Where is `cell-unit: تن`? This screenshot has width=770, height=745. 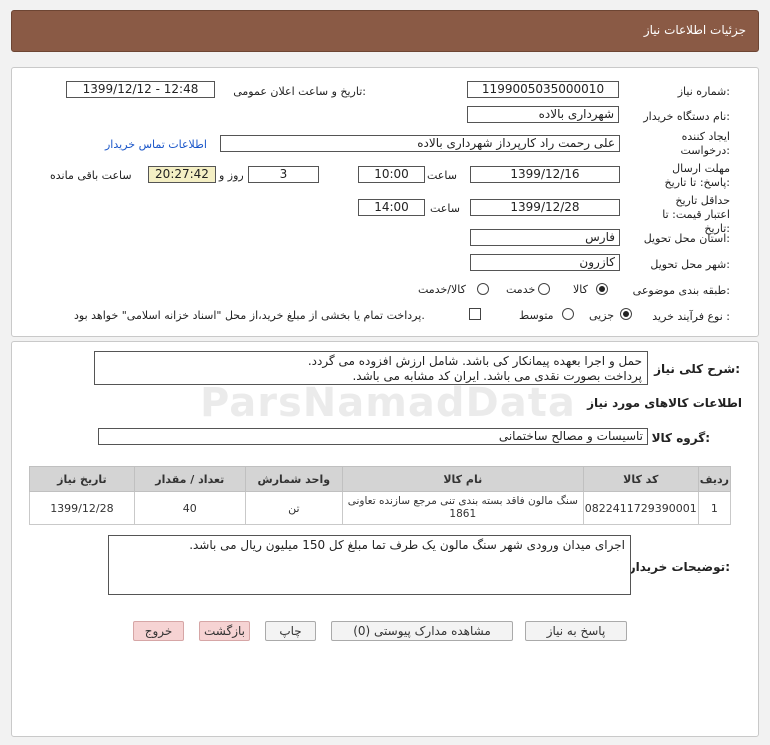 cell-unit: تن is located at coordinates (293, 508).